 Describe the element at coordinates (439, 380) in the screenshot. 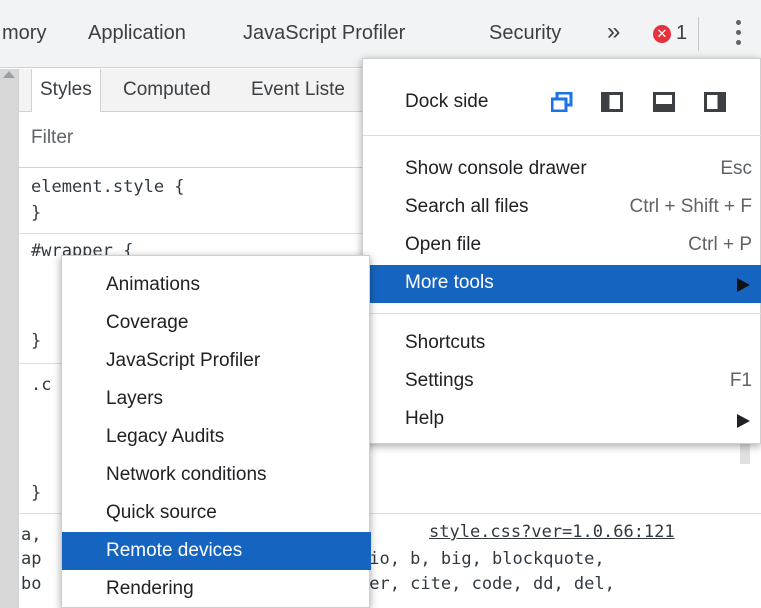

I see `menu-item-label: Settings` at that location.